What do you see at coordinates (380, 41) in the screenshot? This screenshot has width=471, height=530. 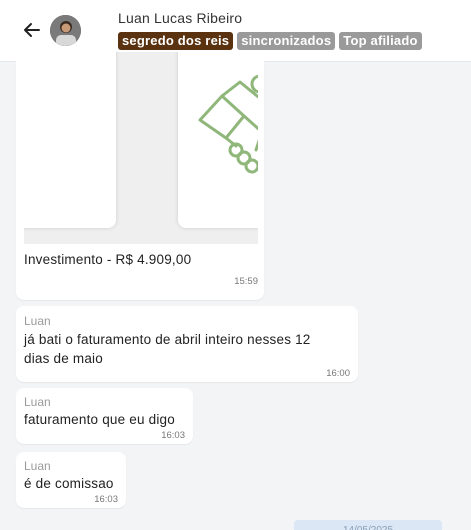 I see `tag-top-afiliado: Top afiliado` at bounding box center [380, 41].